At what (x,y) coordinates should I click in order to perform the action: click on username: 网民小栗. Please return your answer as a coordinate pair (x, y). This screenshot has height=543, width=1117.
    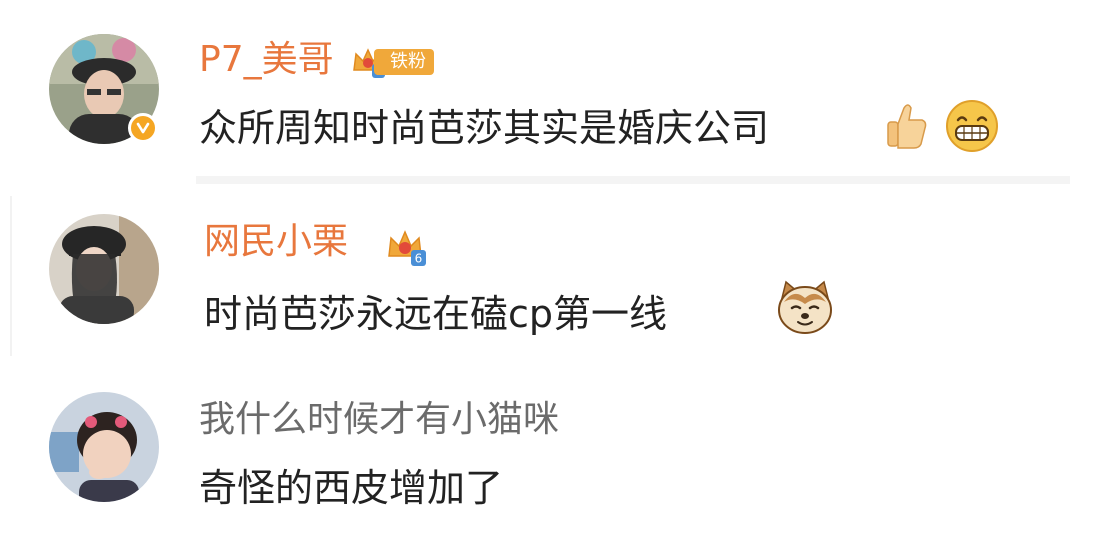
    Looking at the image, I should click on (276, 242).